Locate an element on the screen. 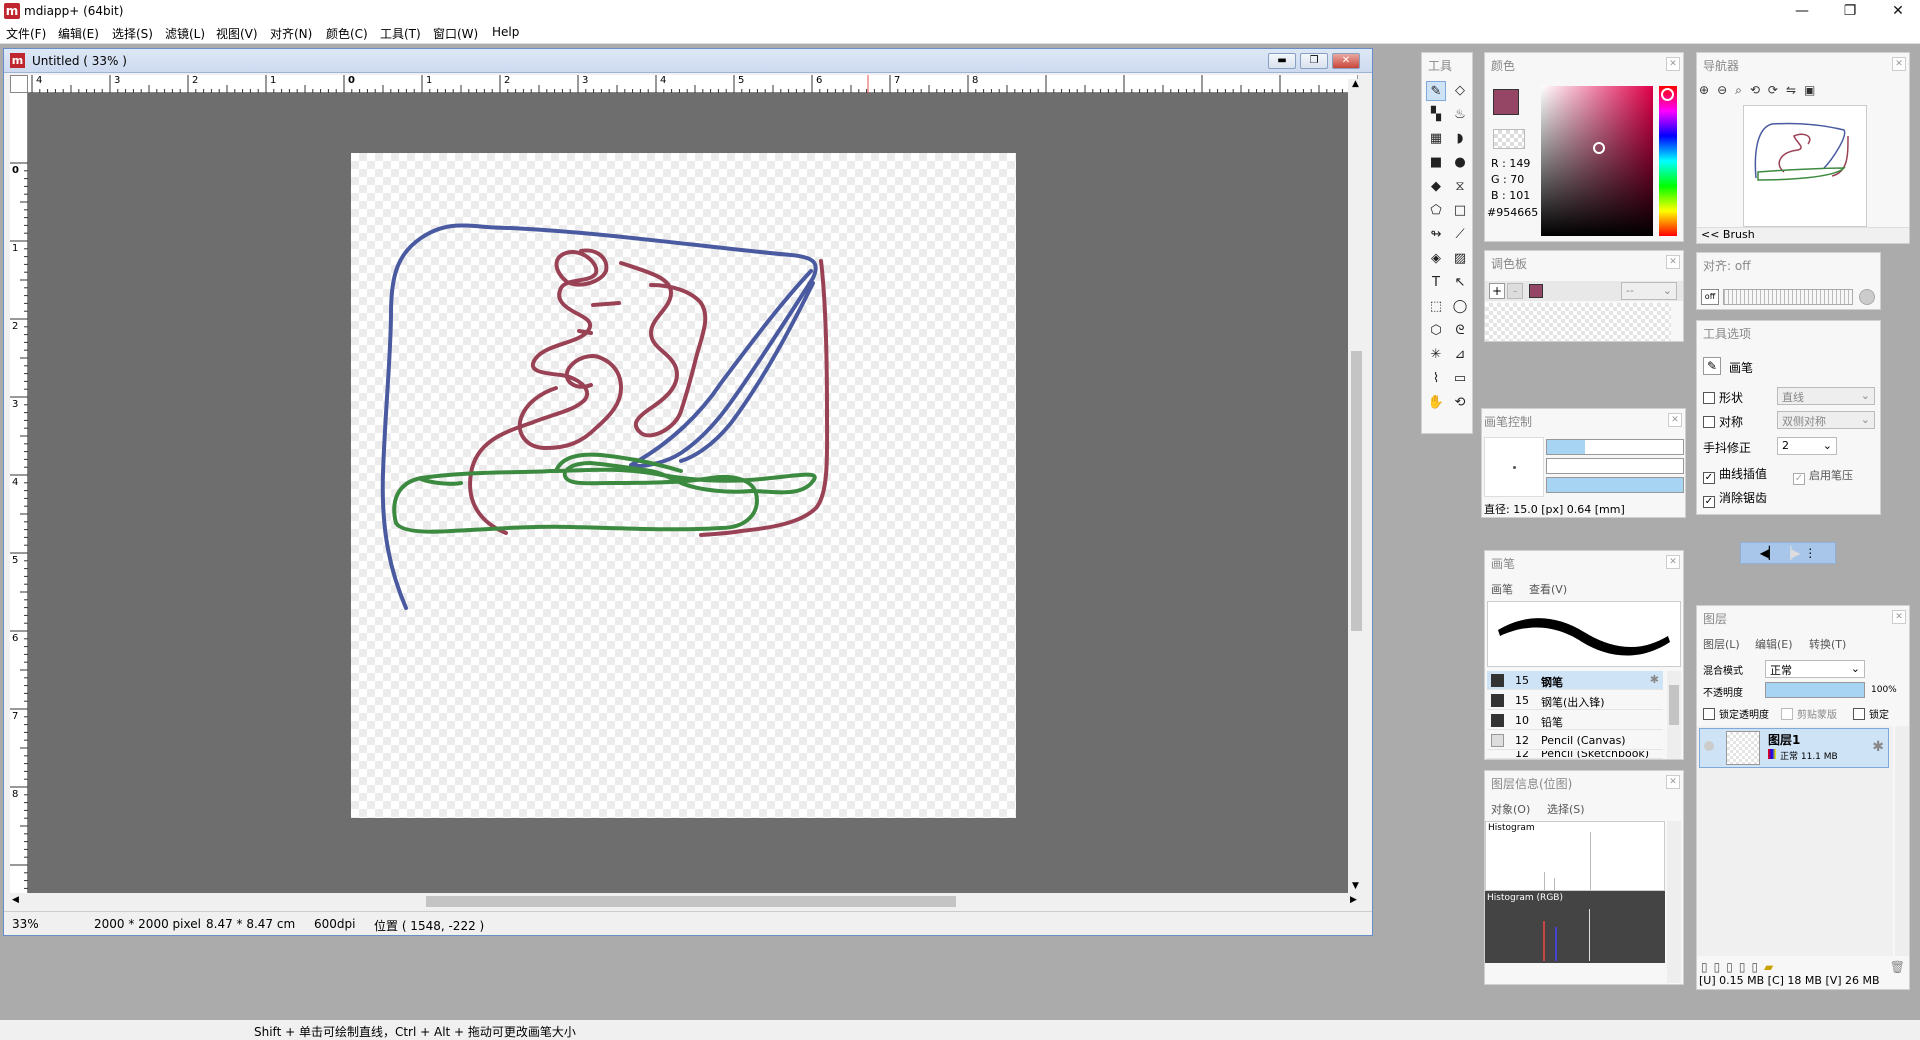 This screenshot has height=1040, width=1920. new-layer-icon: ▯ is located at coordinates (1707, 967).